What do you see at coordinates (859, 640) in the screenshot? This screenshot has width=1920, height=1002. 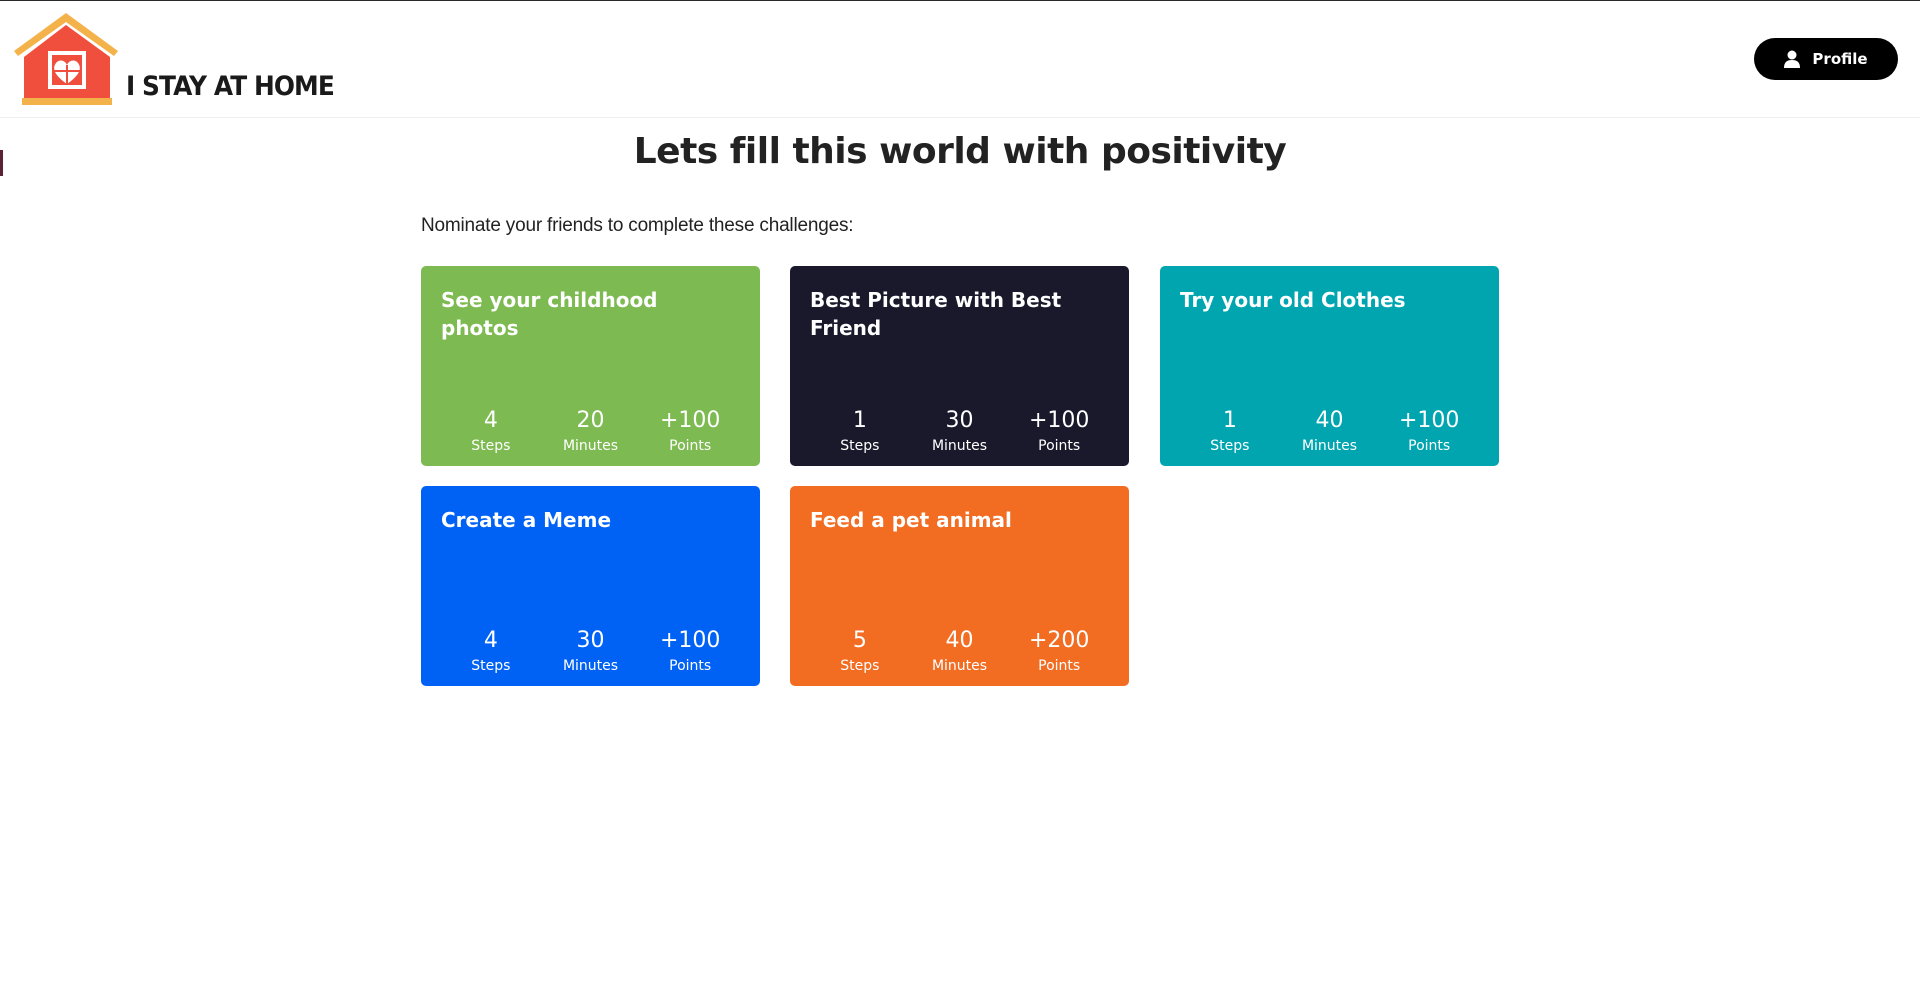 I see `steps-value: 5` at bounding box center [859, 640].